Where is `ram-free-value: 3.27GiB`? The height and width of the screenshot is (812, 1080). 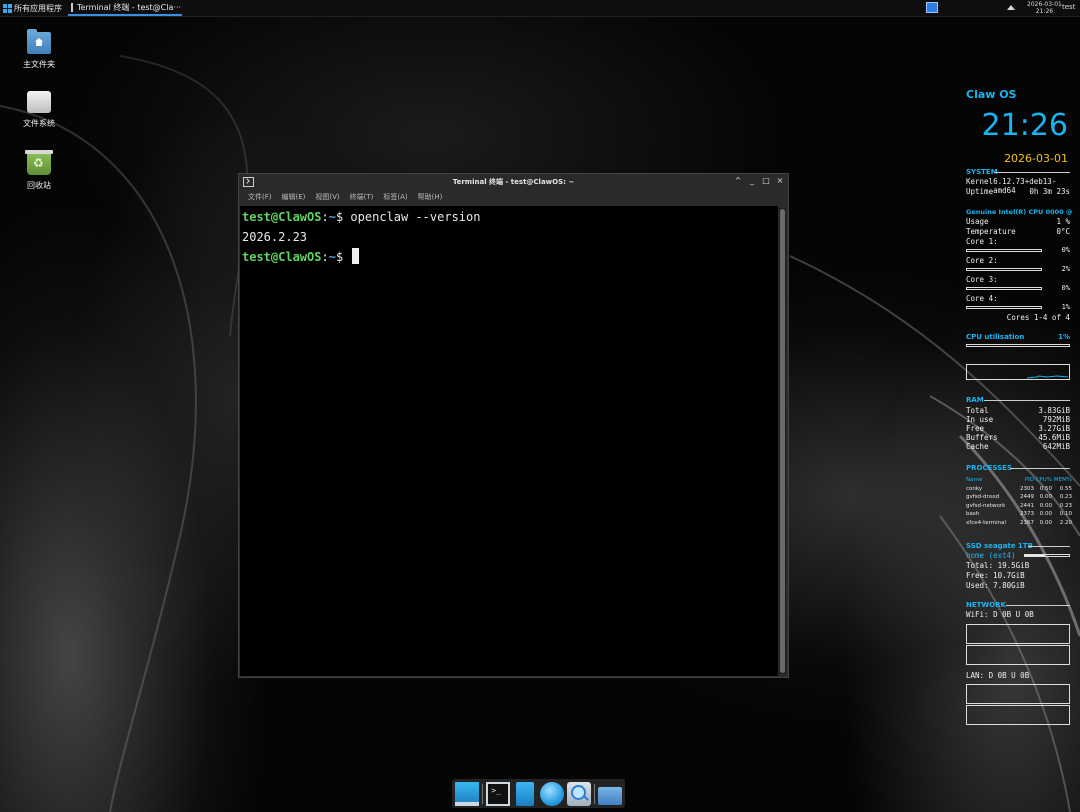
ram-free-value: 3.27GiB is located at coordinates (1054, 428).